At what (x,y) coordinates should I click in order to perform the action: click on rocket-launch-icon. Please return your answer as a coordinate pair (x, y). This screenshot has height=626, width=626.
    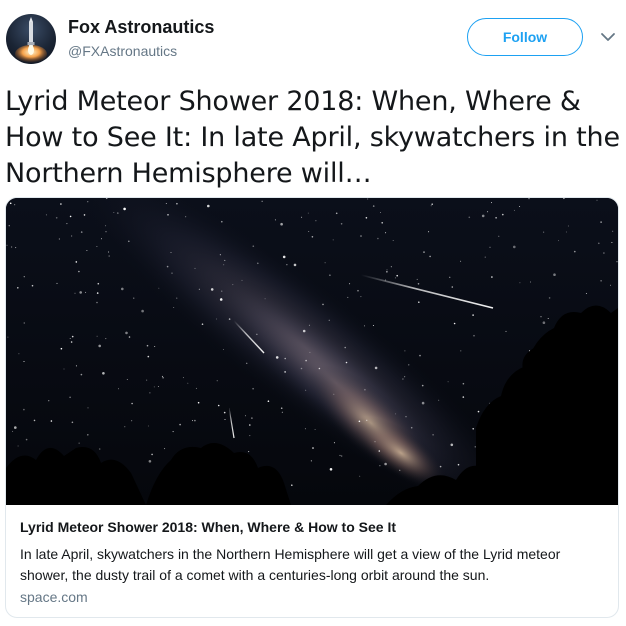
    Looking at the image, I should click on (31, 40).